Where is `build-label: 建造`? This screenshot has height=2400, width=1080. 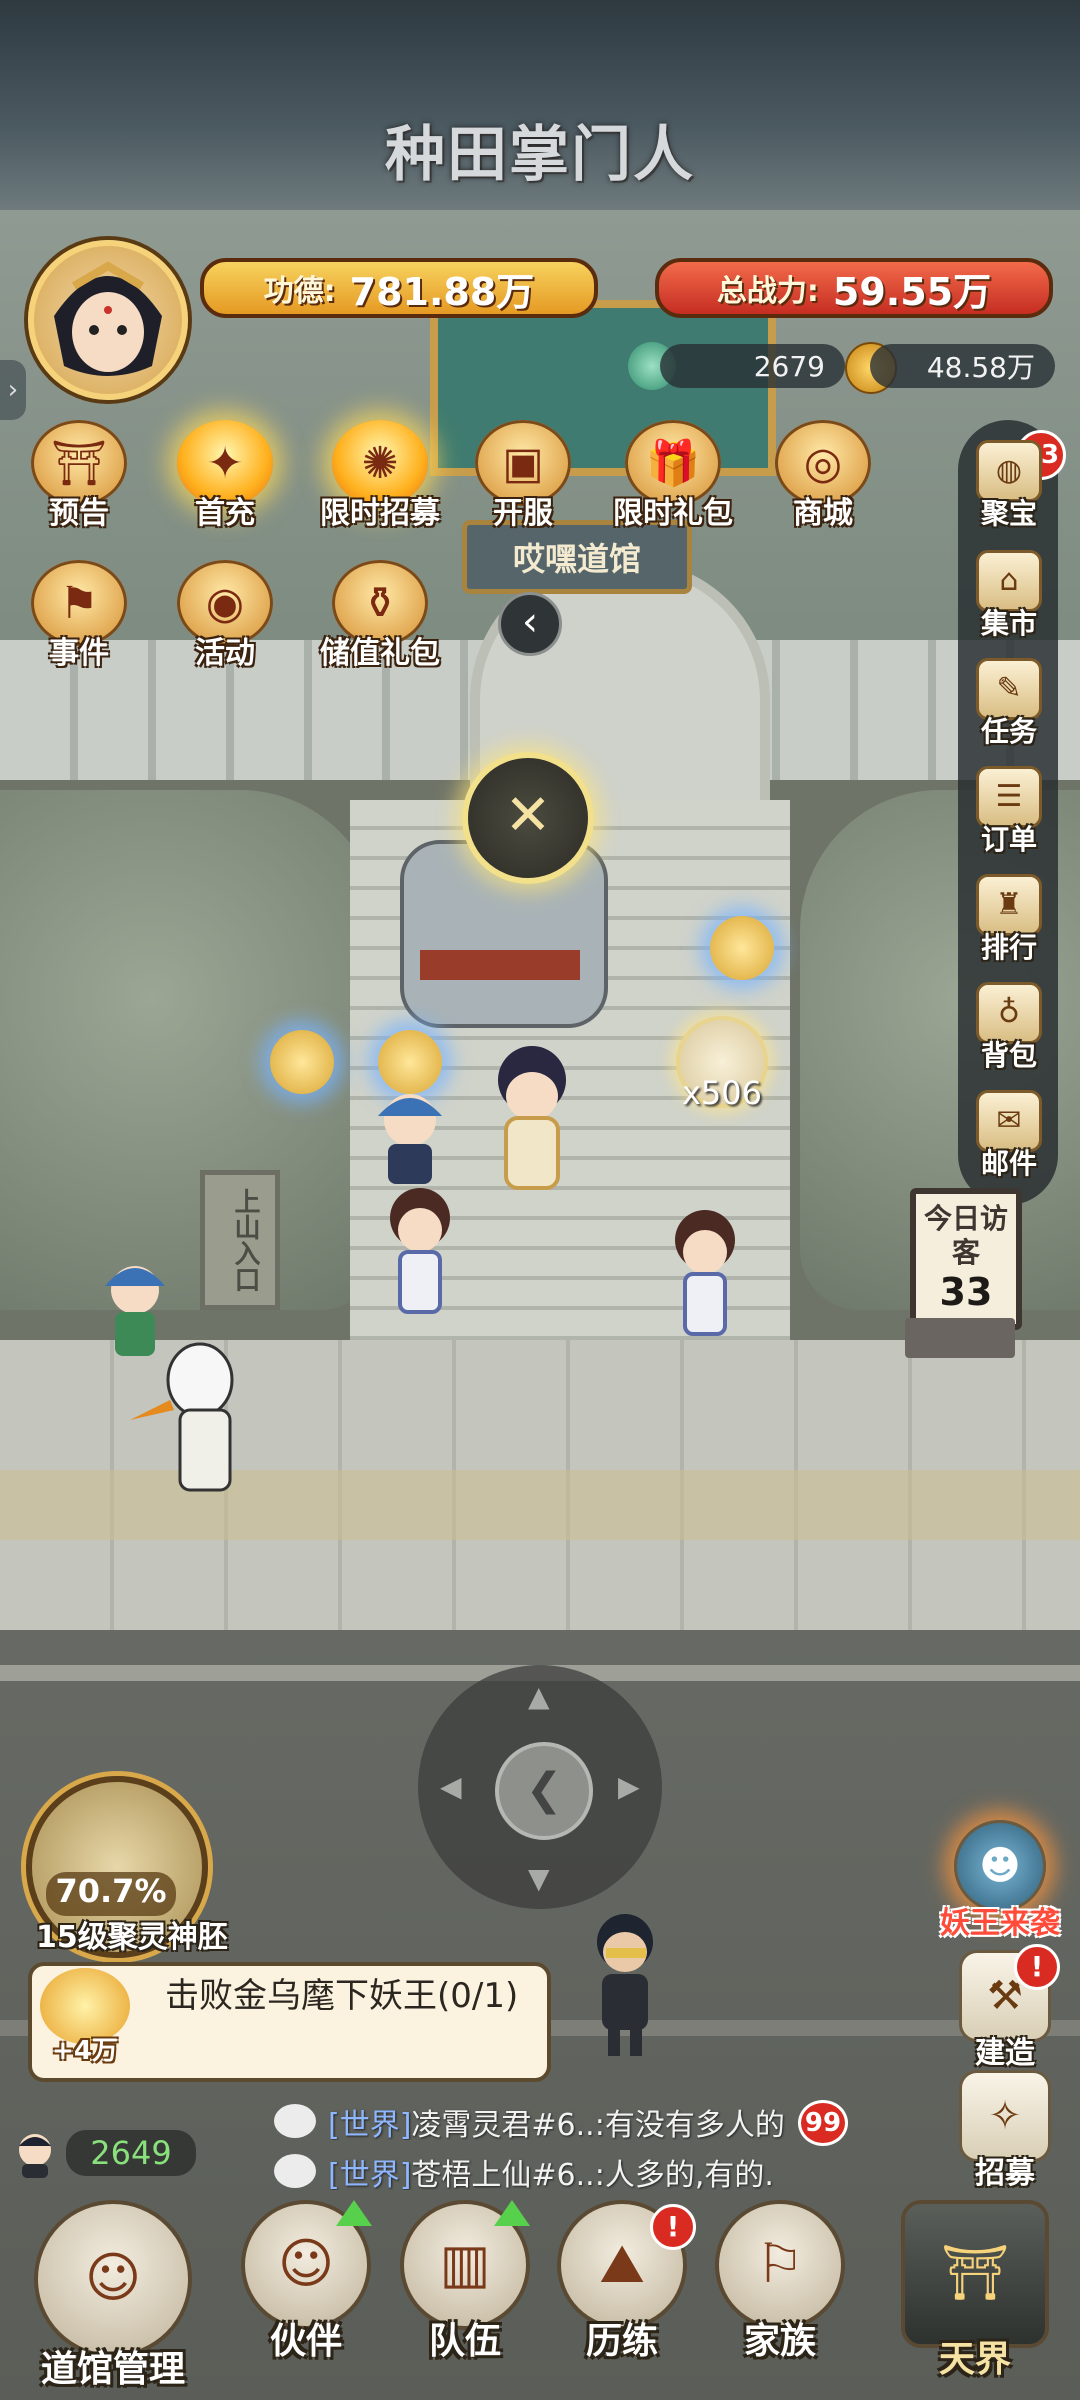 build-label: 建造 is located at coordinates (1005, 2053).